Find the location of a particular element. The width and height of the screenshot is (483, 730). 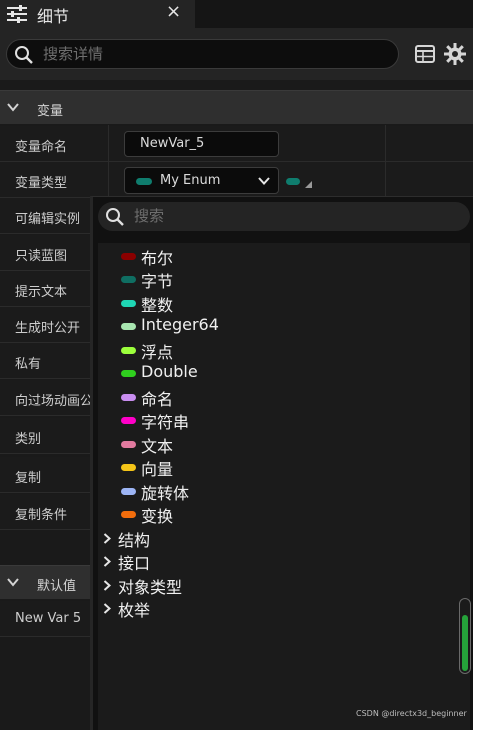

type-item-string: 字符串 is located at coordinates (279, 420).